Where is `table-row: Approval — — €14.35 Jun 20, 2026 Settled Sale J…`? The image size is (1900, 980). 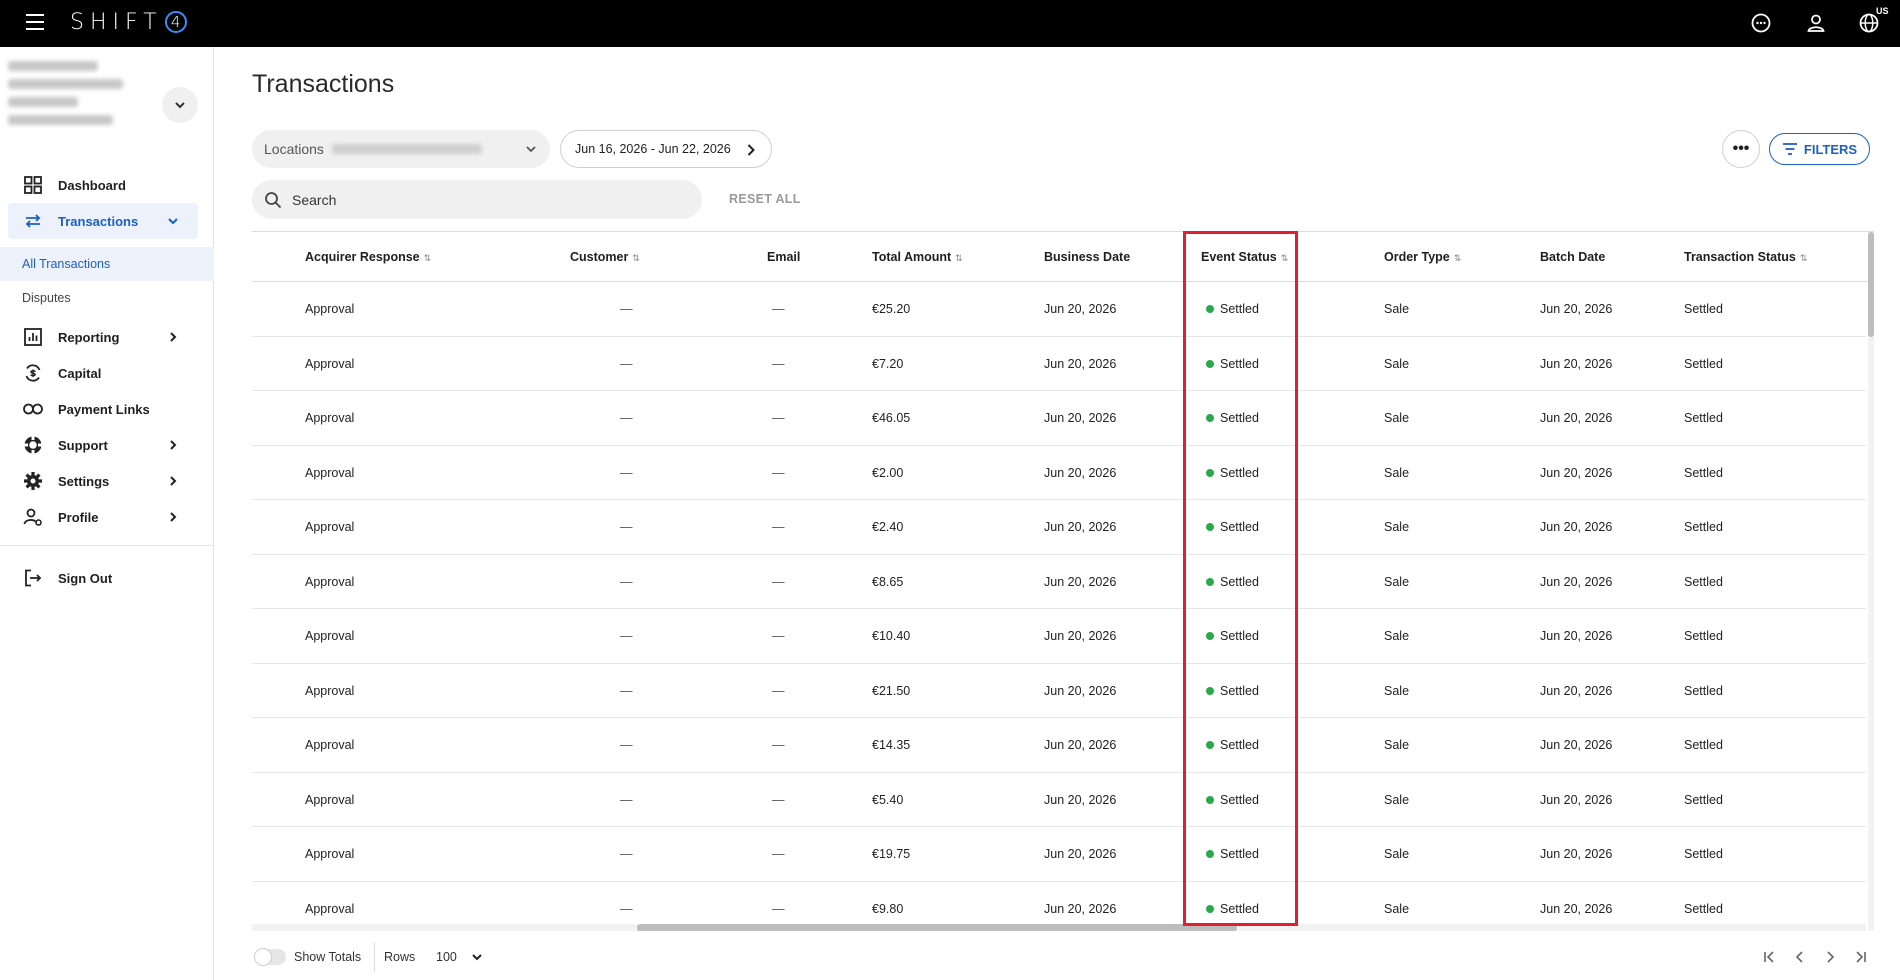
table-row: Approval — — €14.35 Jun 20, 2026 Settled Sale J… is located at coordinates (1059, 745).